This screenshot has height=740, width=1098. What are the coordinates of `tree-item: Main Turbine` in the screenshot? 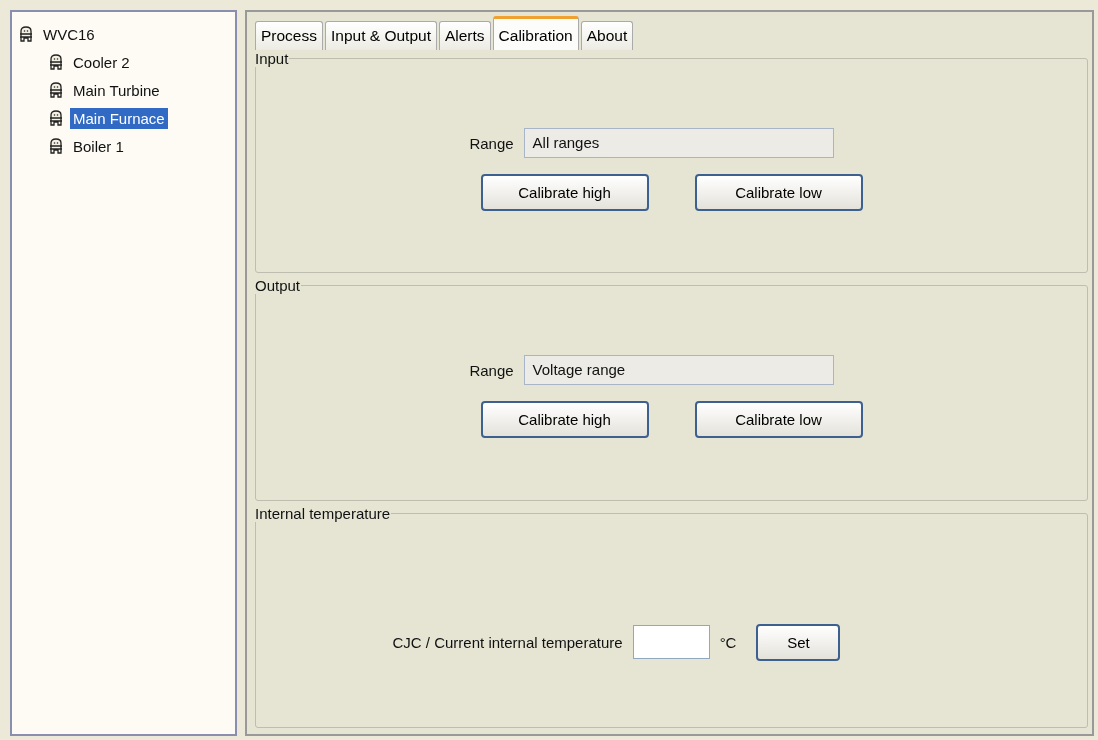 It's located at (116, 90).